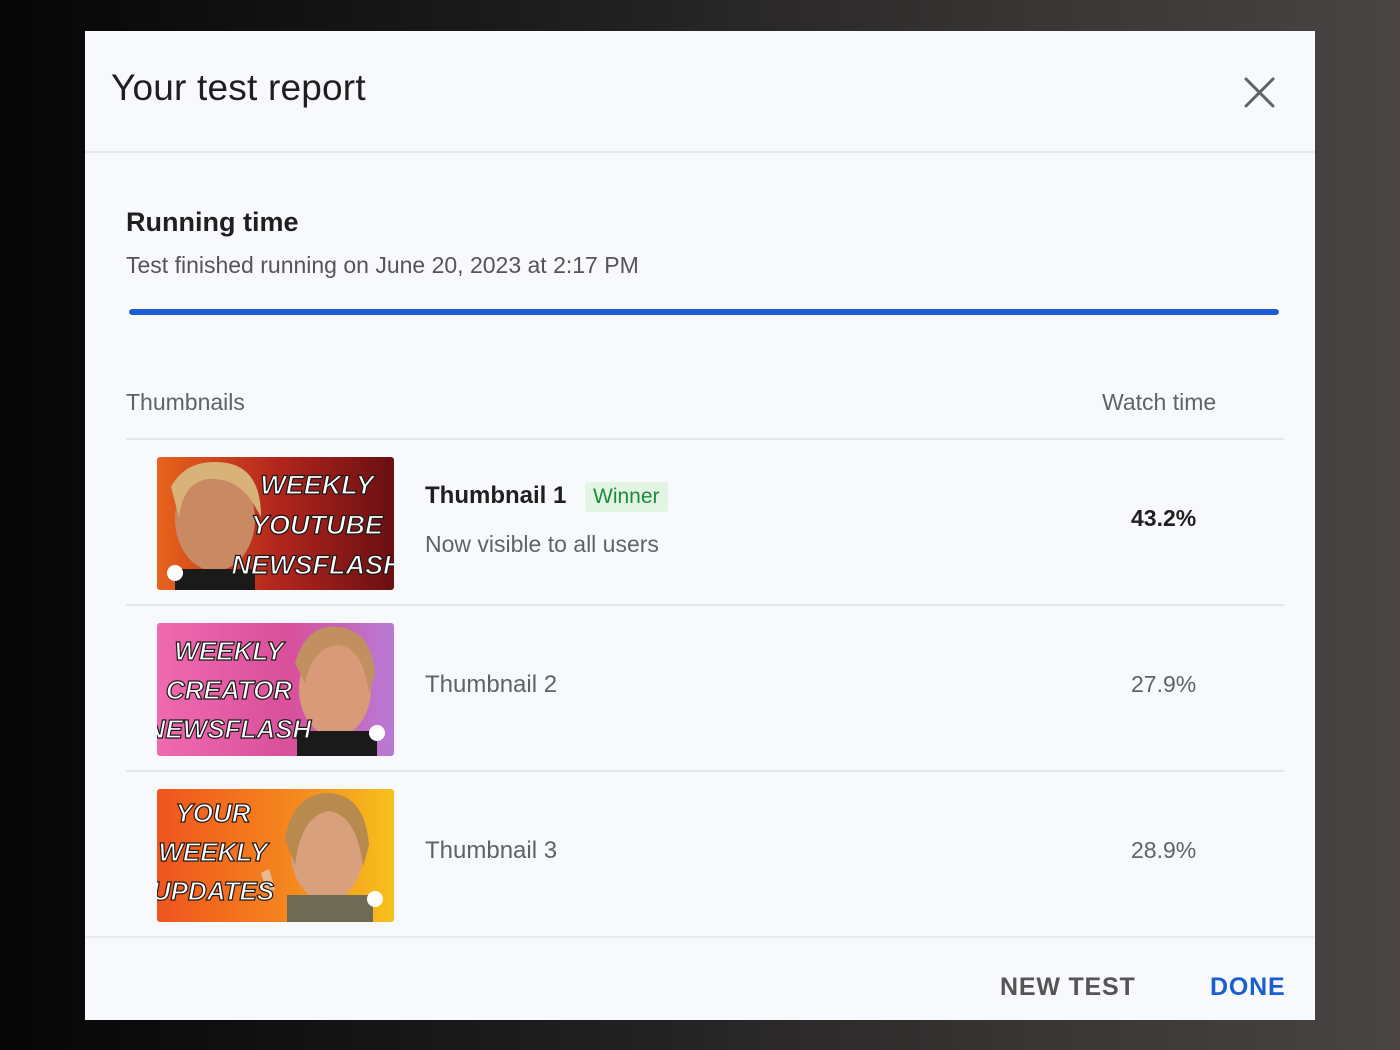 This screenshot has height=1050, width=1400. What do you see at coordinates (626, 497) in the screenshot?
I see `winner-badge: Winner` at bounding box center [626, 497].